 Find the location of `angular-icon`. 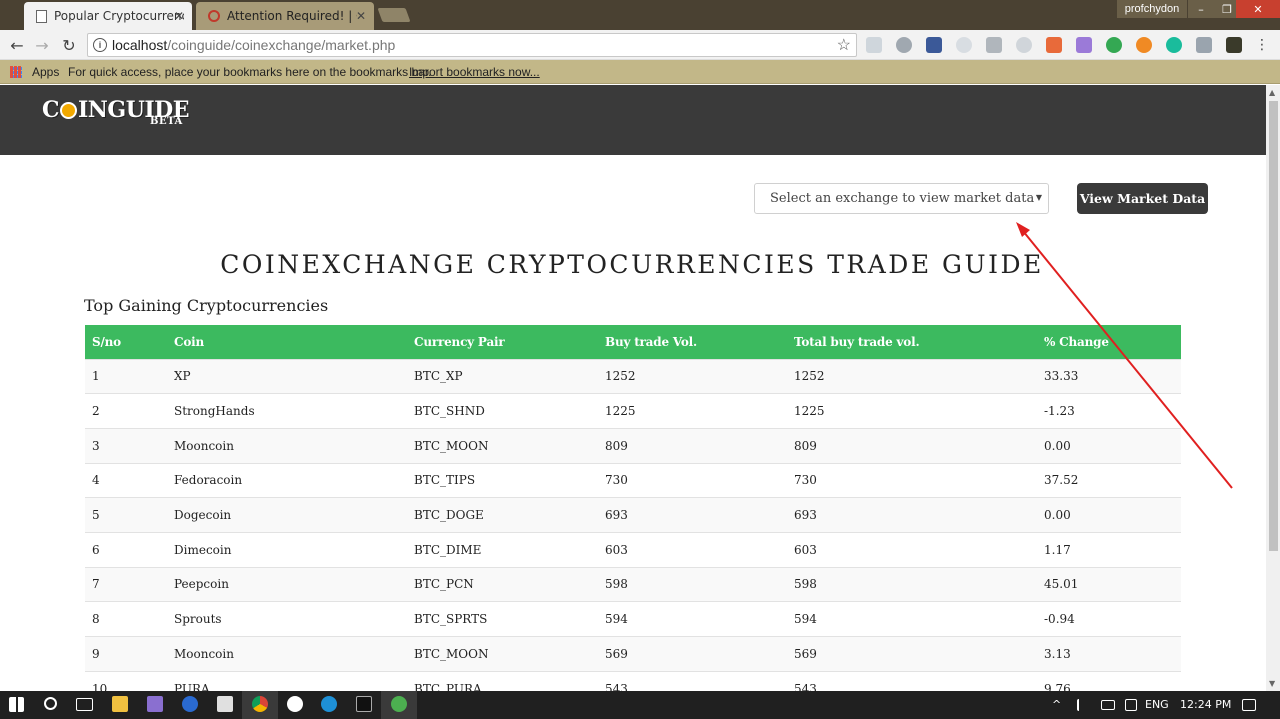

angular-icon is located at coordinates (994, 45).